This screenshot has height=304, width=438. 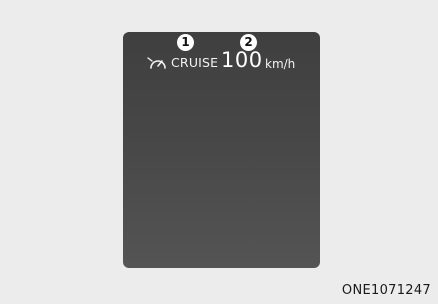 I want to click on cruise-control-icon, so click(x=156, y=63).